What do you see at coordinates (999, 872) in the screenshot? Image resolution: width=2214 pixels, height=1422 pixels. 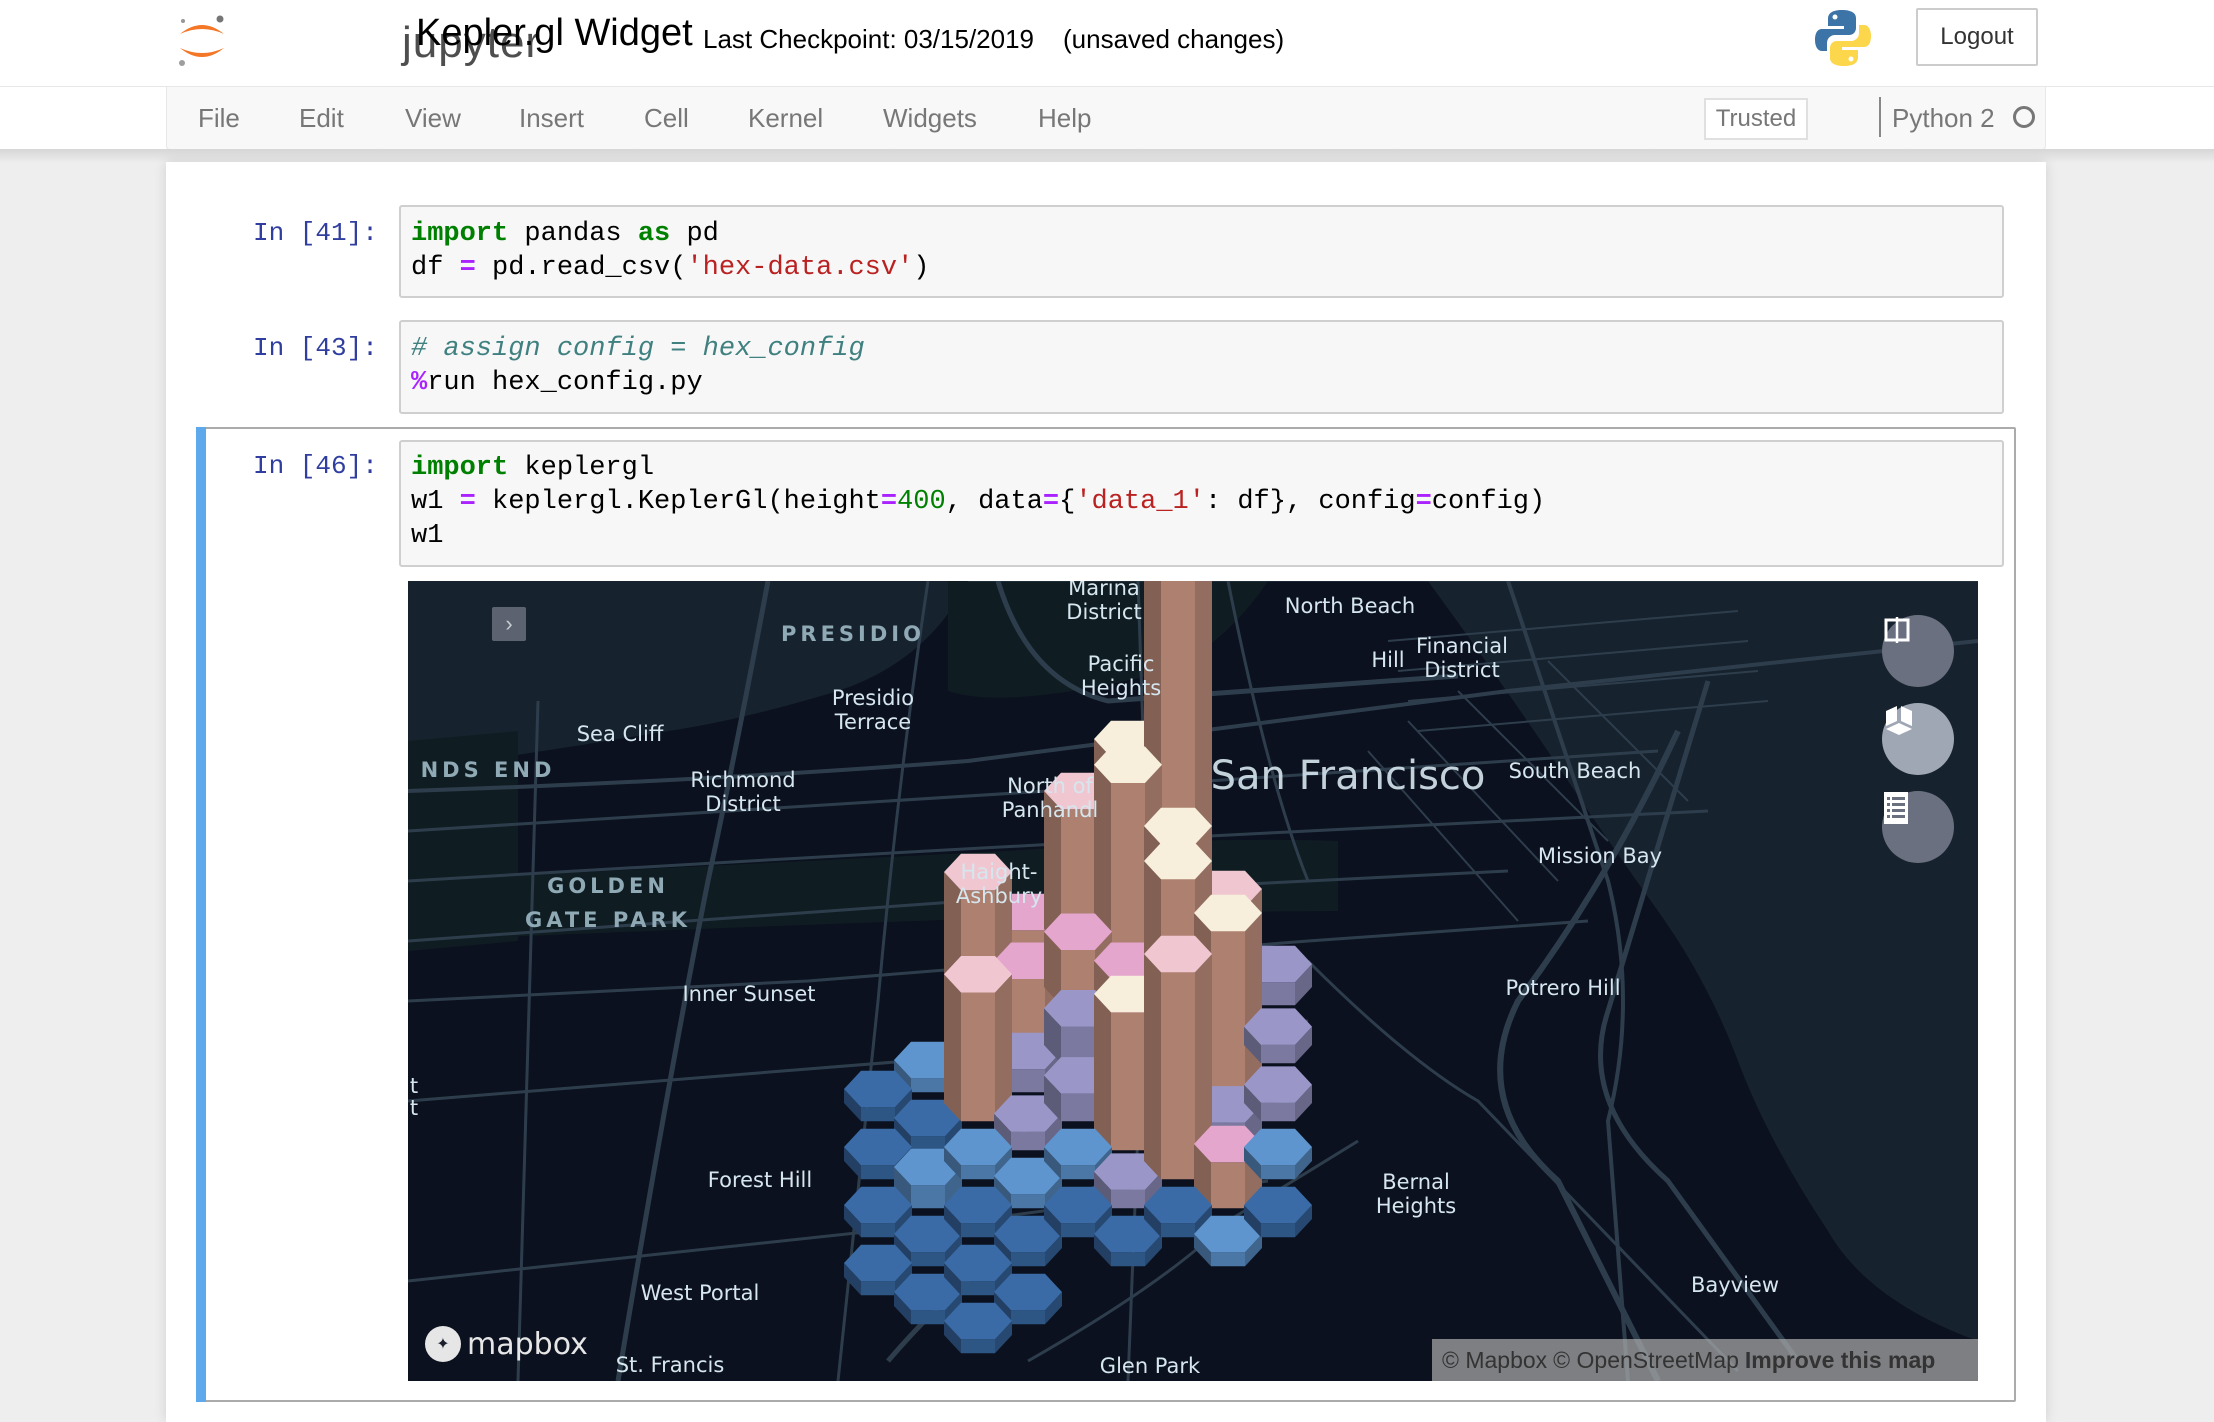 I see `map-place-label: Haight-` at bounding box center [999, 872].